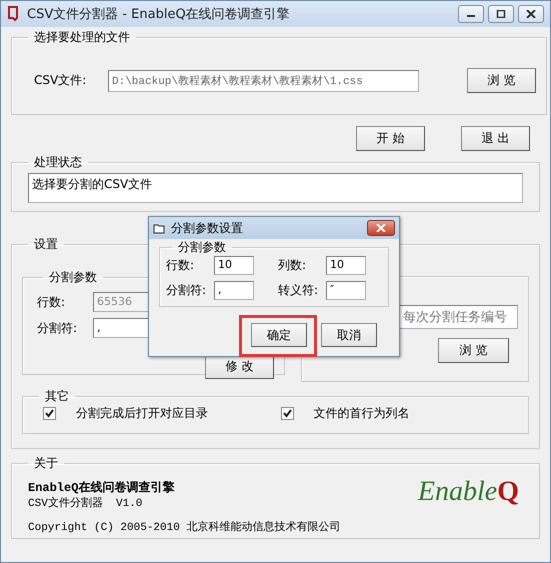 The image size is (551, 563). Describe the element at coordinates (299, 290) in the screenshot. I see `field-label: 转义符:` at that location.